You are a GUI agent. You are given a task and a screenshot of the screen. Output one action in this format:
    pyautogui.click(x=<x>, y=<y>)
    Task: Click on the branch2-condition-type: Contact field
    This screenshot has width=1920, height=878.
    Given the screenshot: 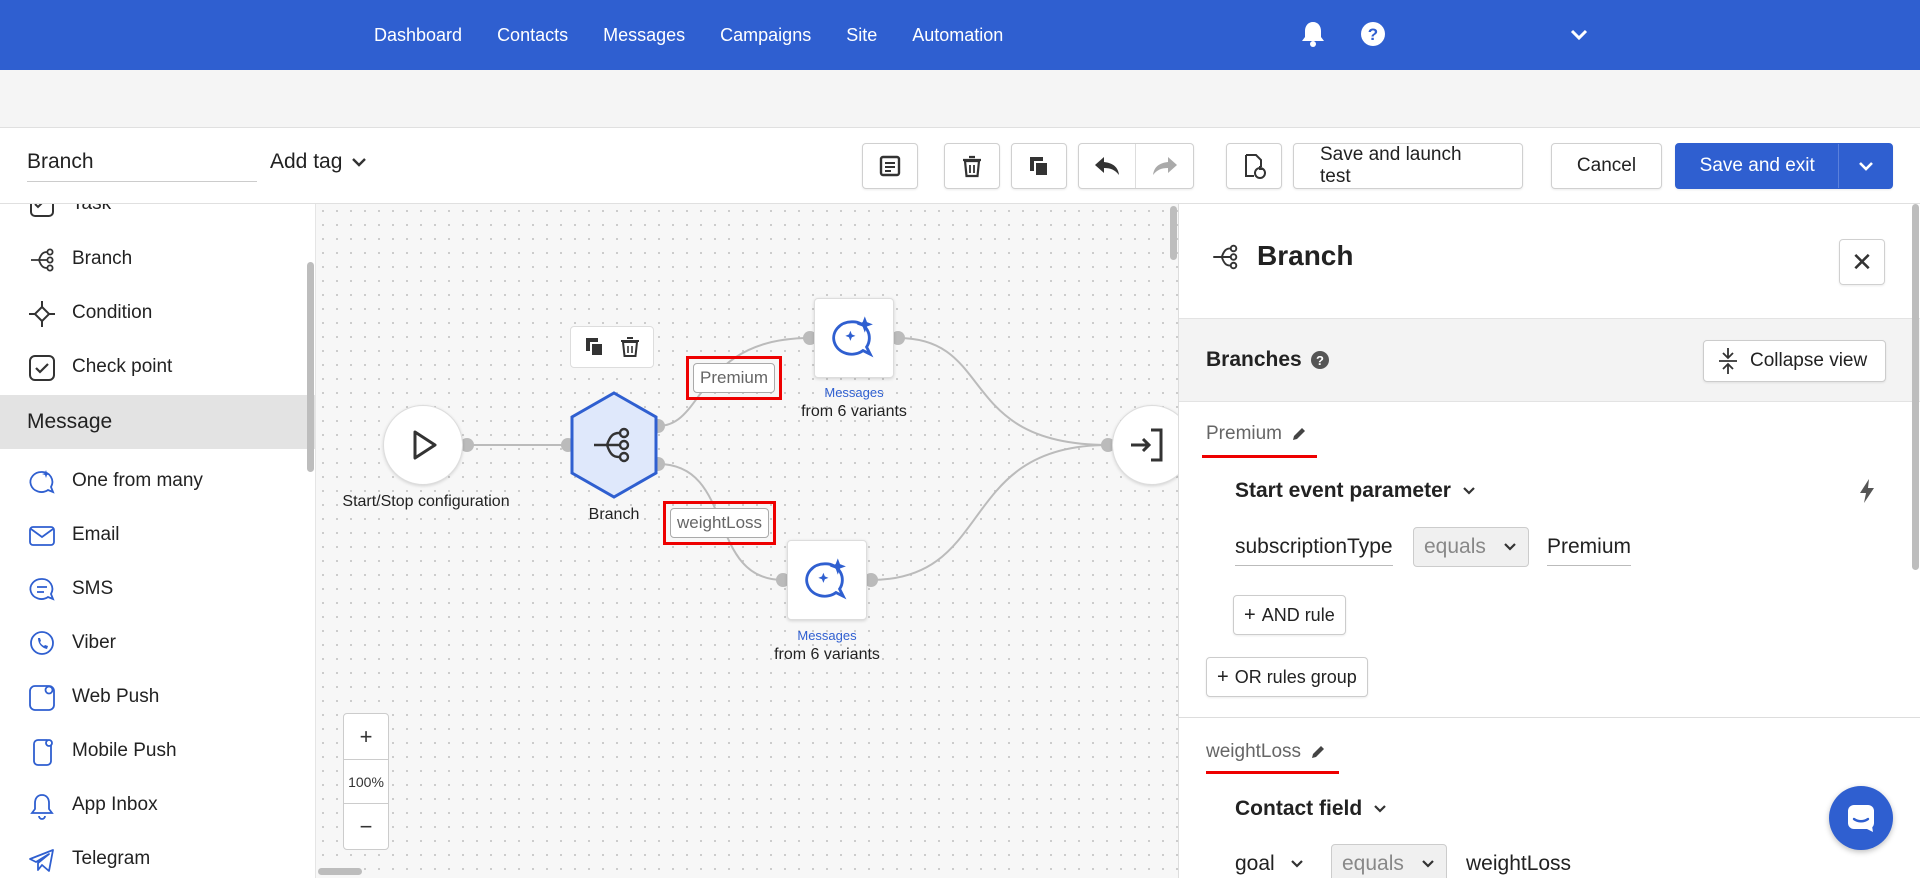 What is the action you would take?
    pyautogui.click(x=1311, y=809)
    